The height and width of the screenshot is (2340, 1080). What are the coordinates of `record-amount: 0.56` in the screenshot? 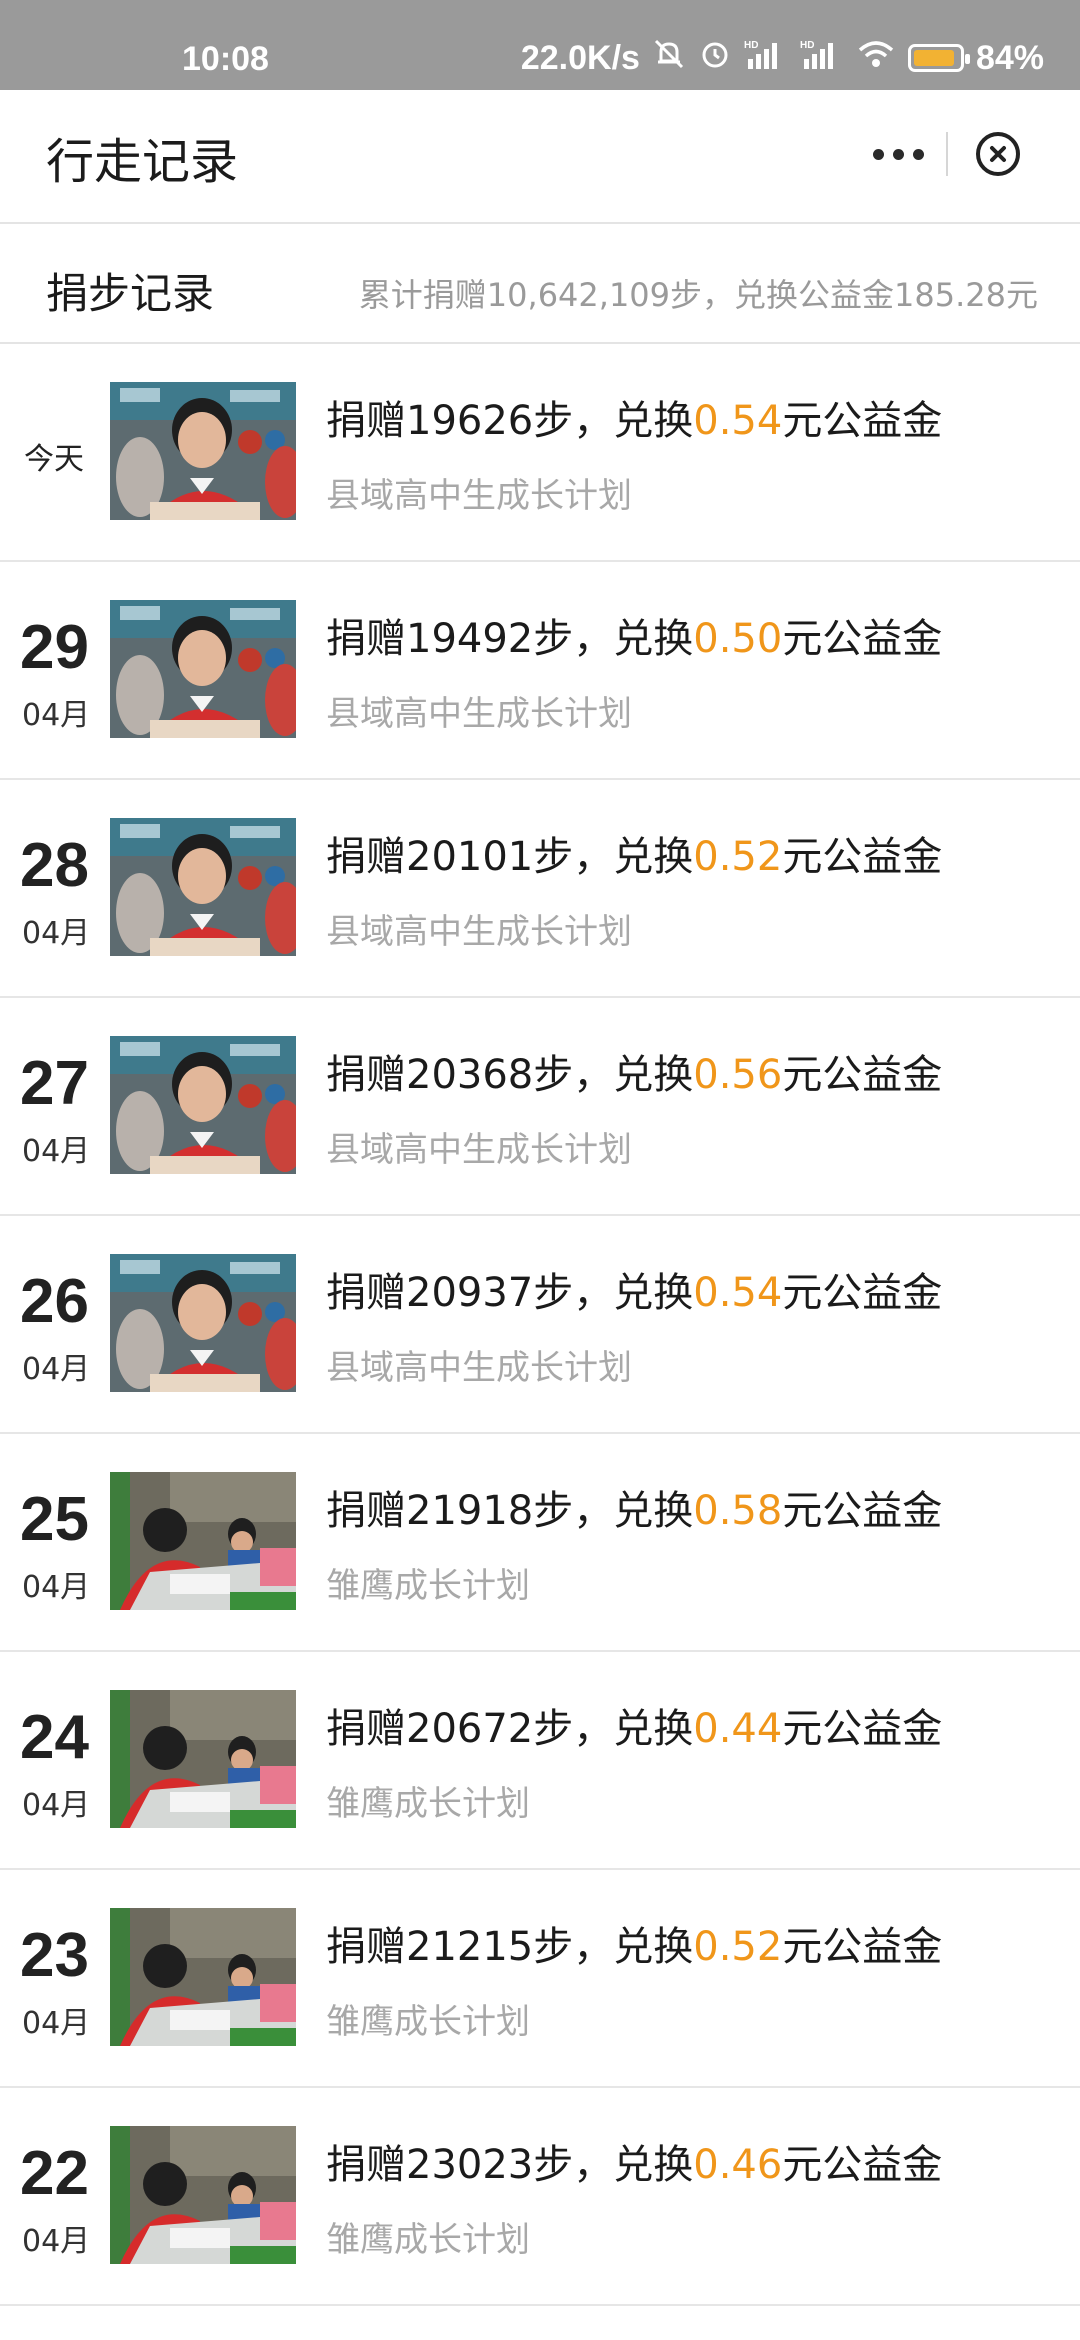 It's located at (738, 1075).